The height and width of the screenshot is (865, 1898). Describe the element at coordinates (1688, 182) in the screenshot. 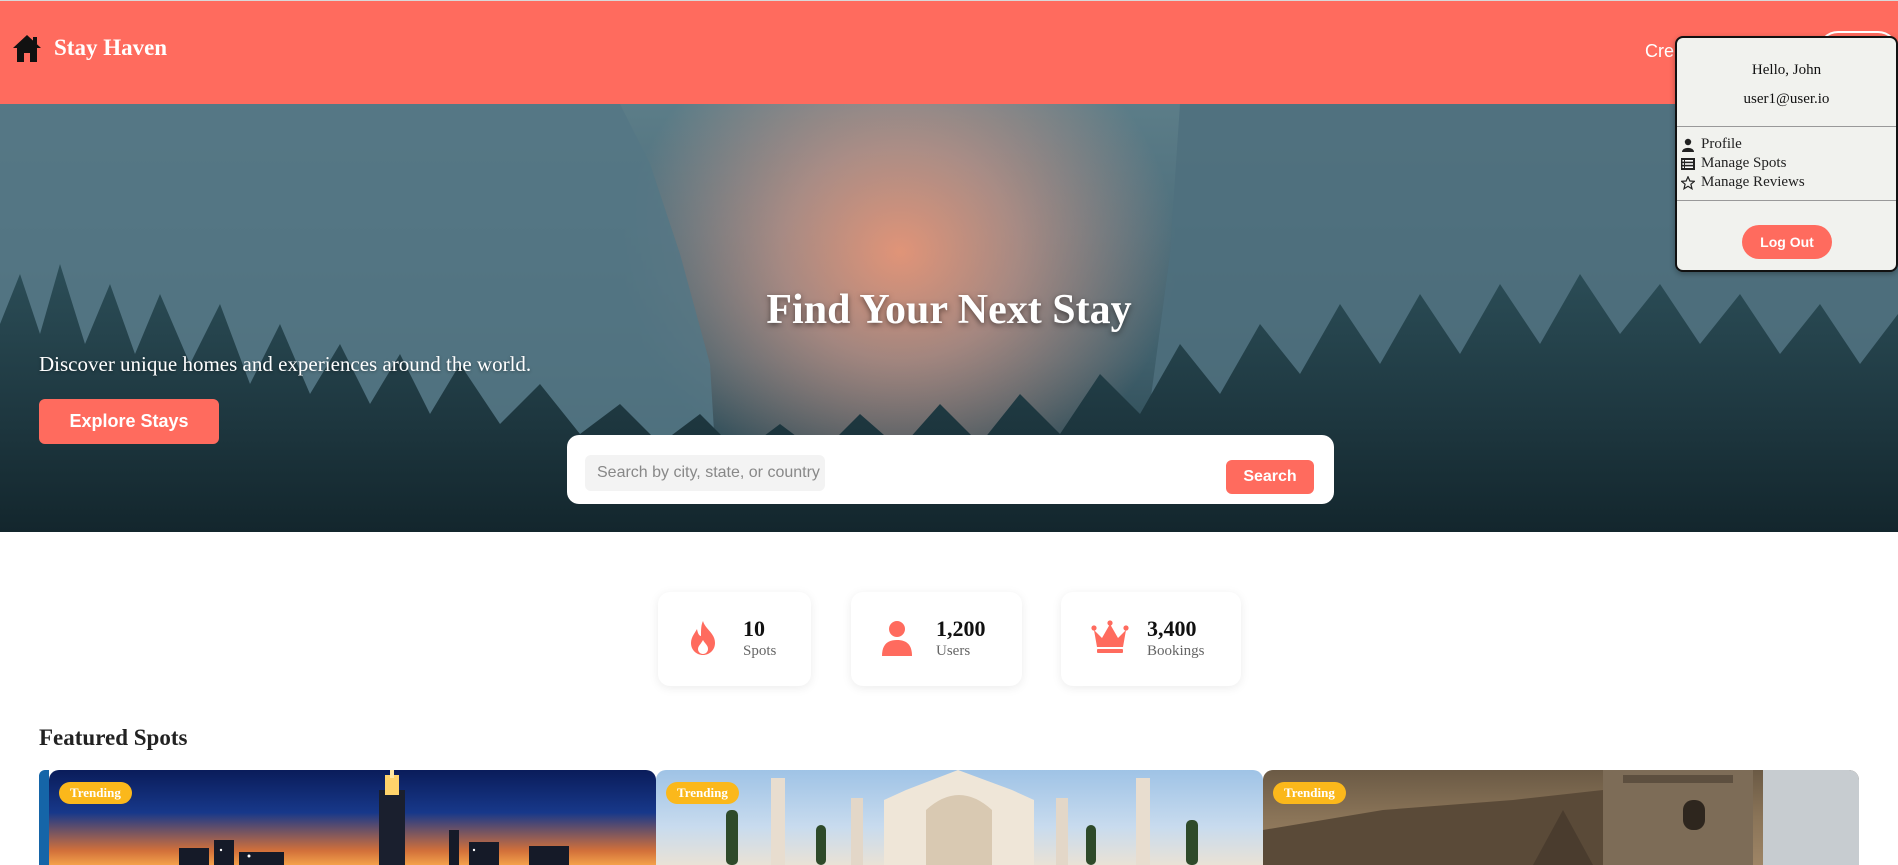

I see `star-icon` at that location.